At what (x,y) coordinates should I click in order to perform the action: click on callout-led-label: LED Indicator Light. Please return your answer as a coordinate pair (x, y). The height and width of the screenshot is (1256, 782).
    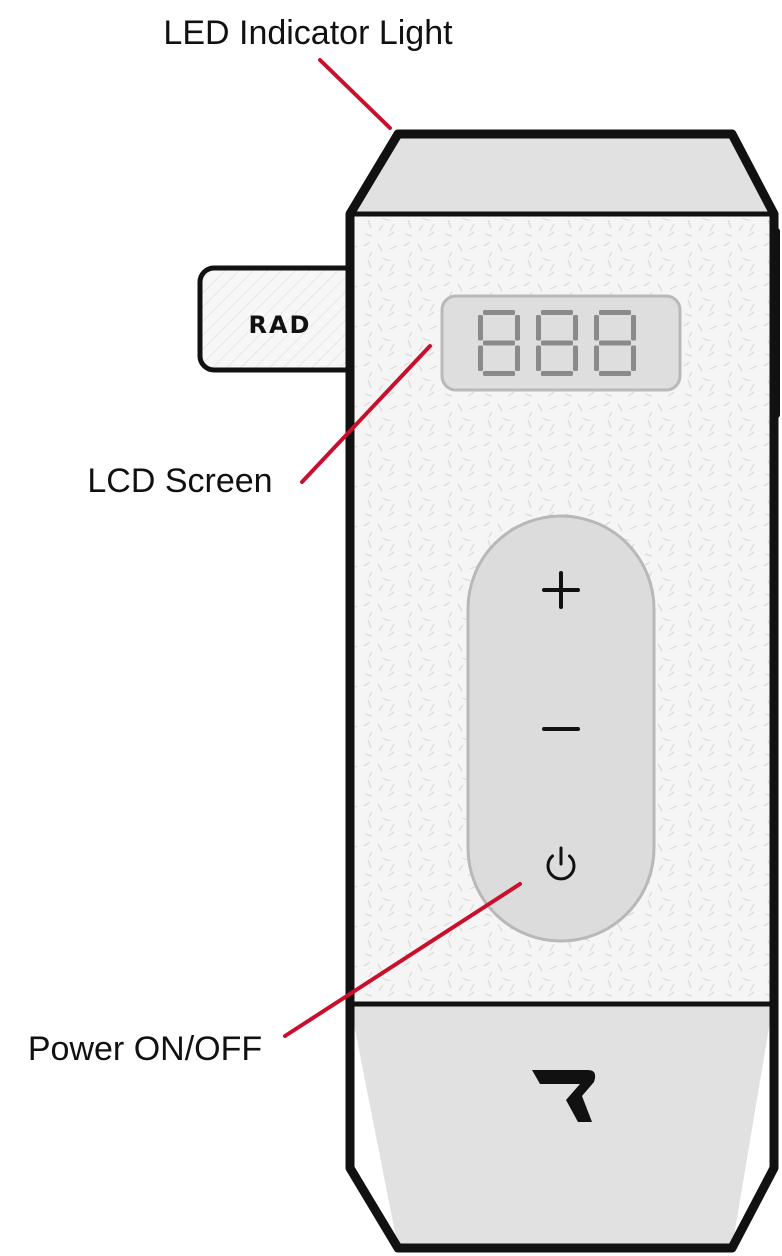
    Looking at the image, I should click on (308, 33).